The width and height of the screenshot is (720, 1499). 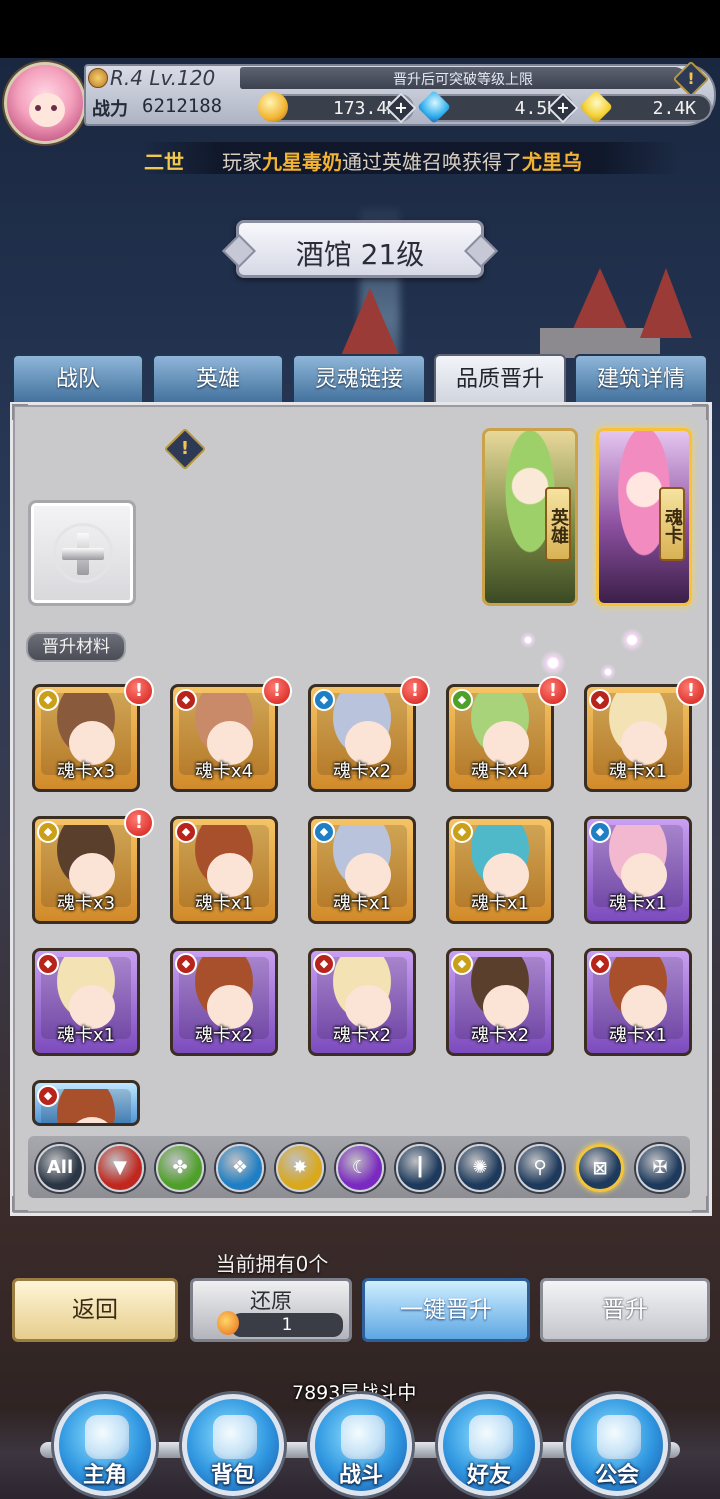 I want to click on all-filter-icon: All, so click(x=60, y=1168).